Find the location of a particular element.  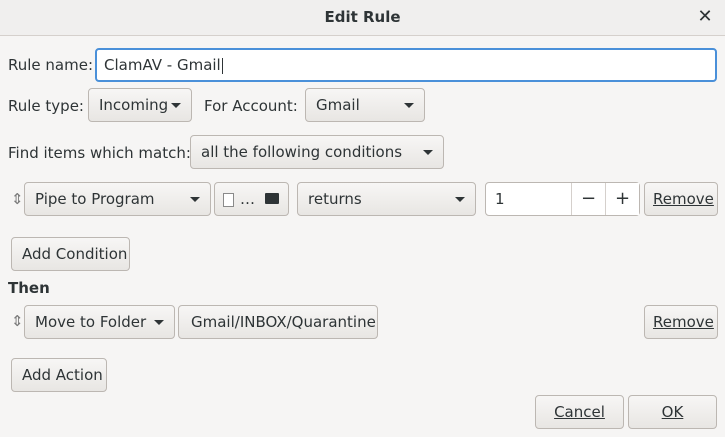

folder-open-icon is located at coordinates (272, 198).